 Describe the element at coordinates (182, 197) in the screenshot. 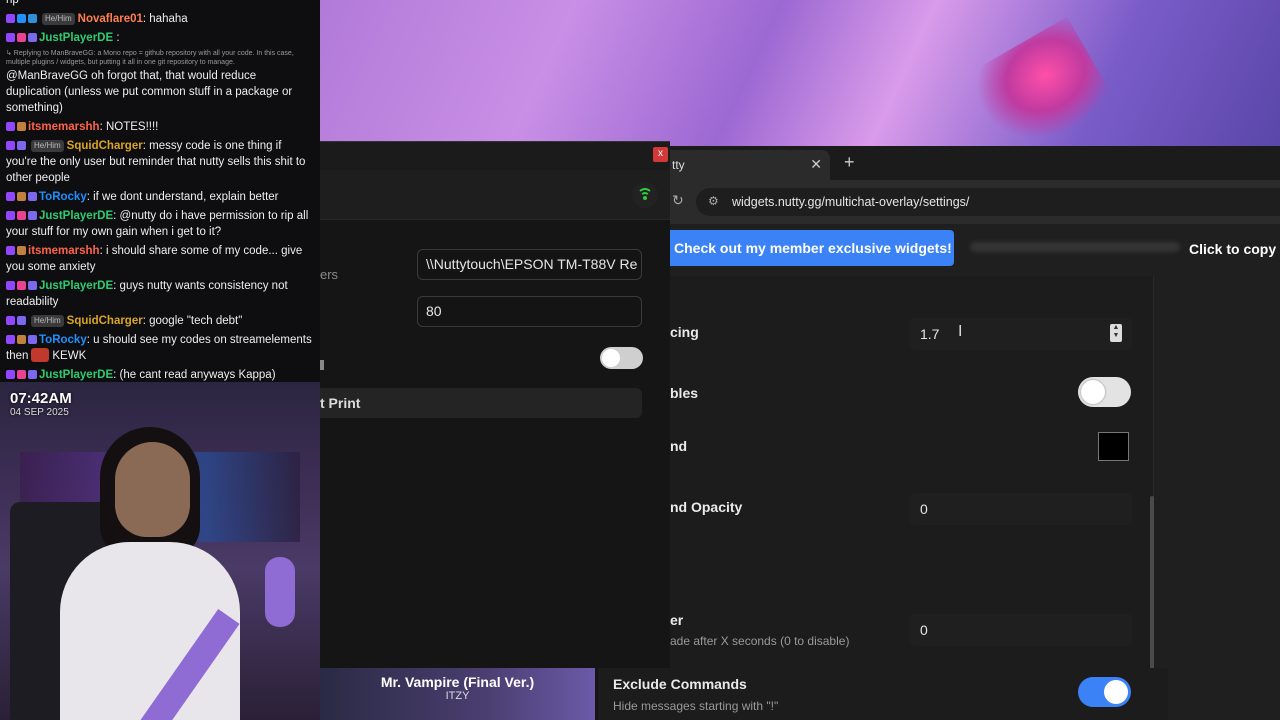

I see `chat-text: : if we dont understand, explain better` at that location.